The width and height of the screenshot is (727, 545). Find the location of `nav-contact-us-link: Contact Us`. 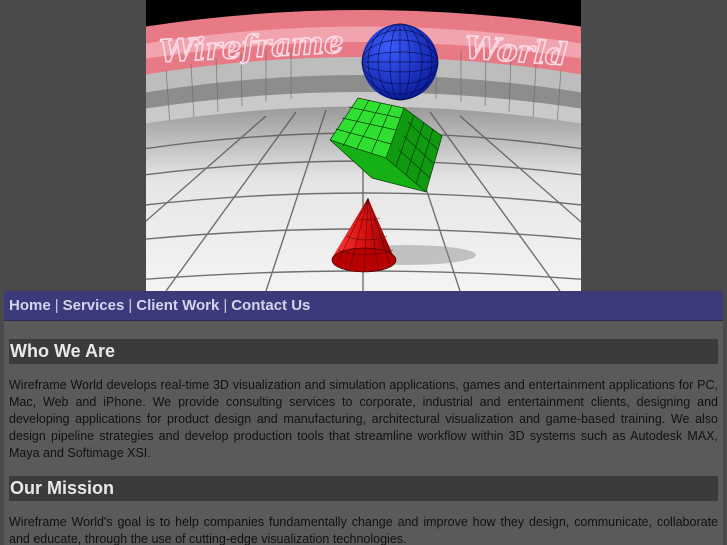

nav-contact-us-link: Contact Us is located at coordinates (270, 305).